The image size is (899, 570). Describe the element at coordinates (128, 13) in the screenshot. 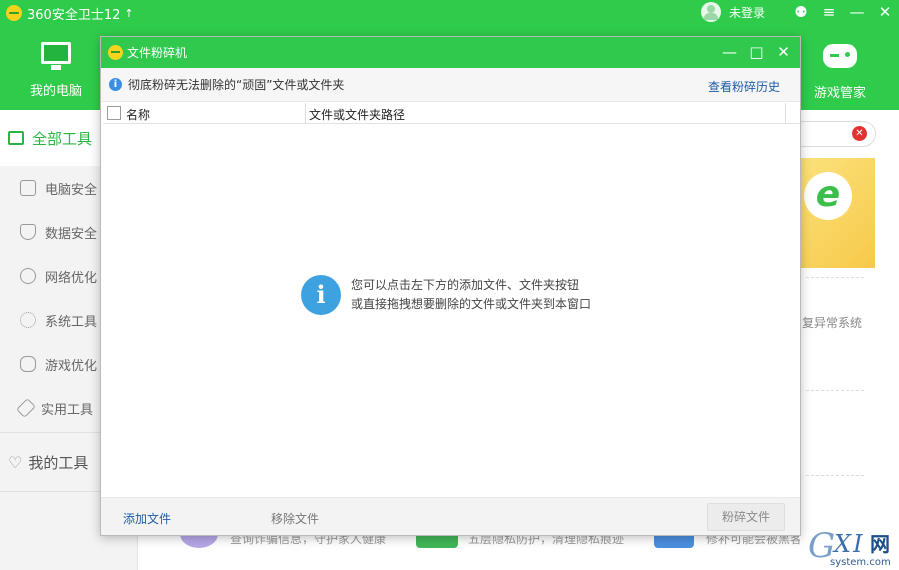

I see `update-arrow-icon: ↑` at that location.